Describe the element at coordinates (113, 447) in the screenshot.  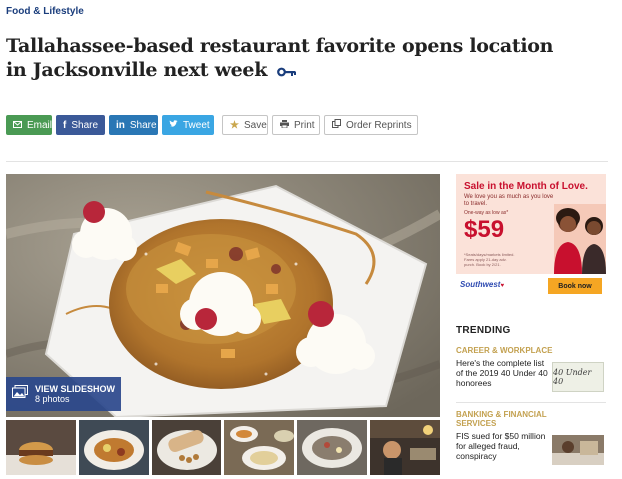
I see `thumbnail-plate` at that location.